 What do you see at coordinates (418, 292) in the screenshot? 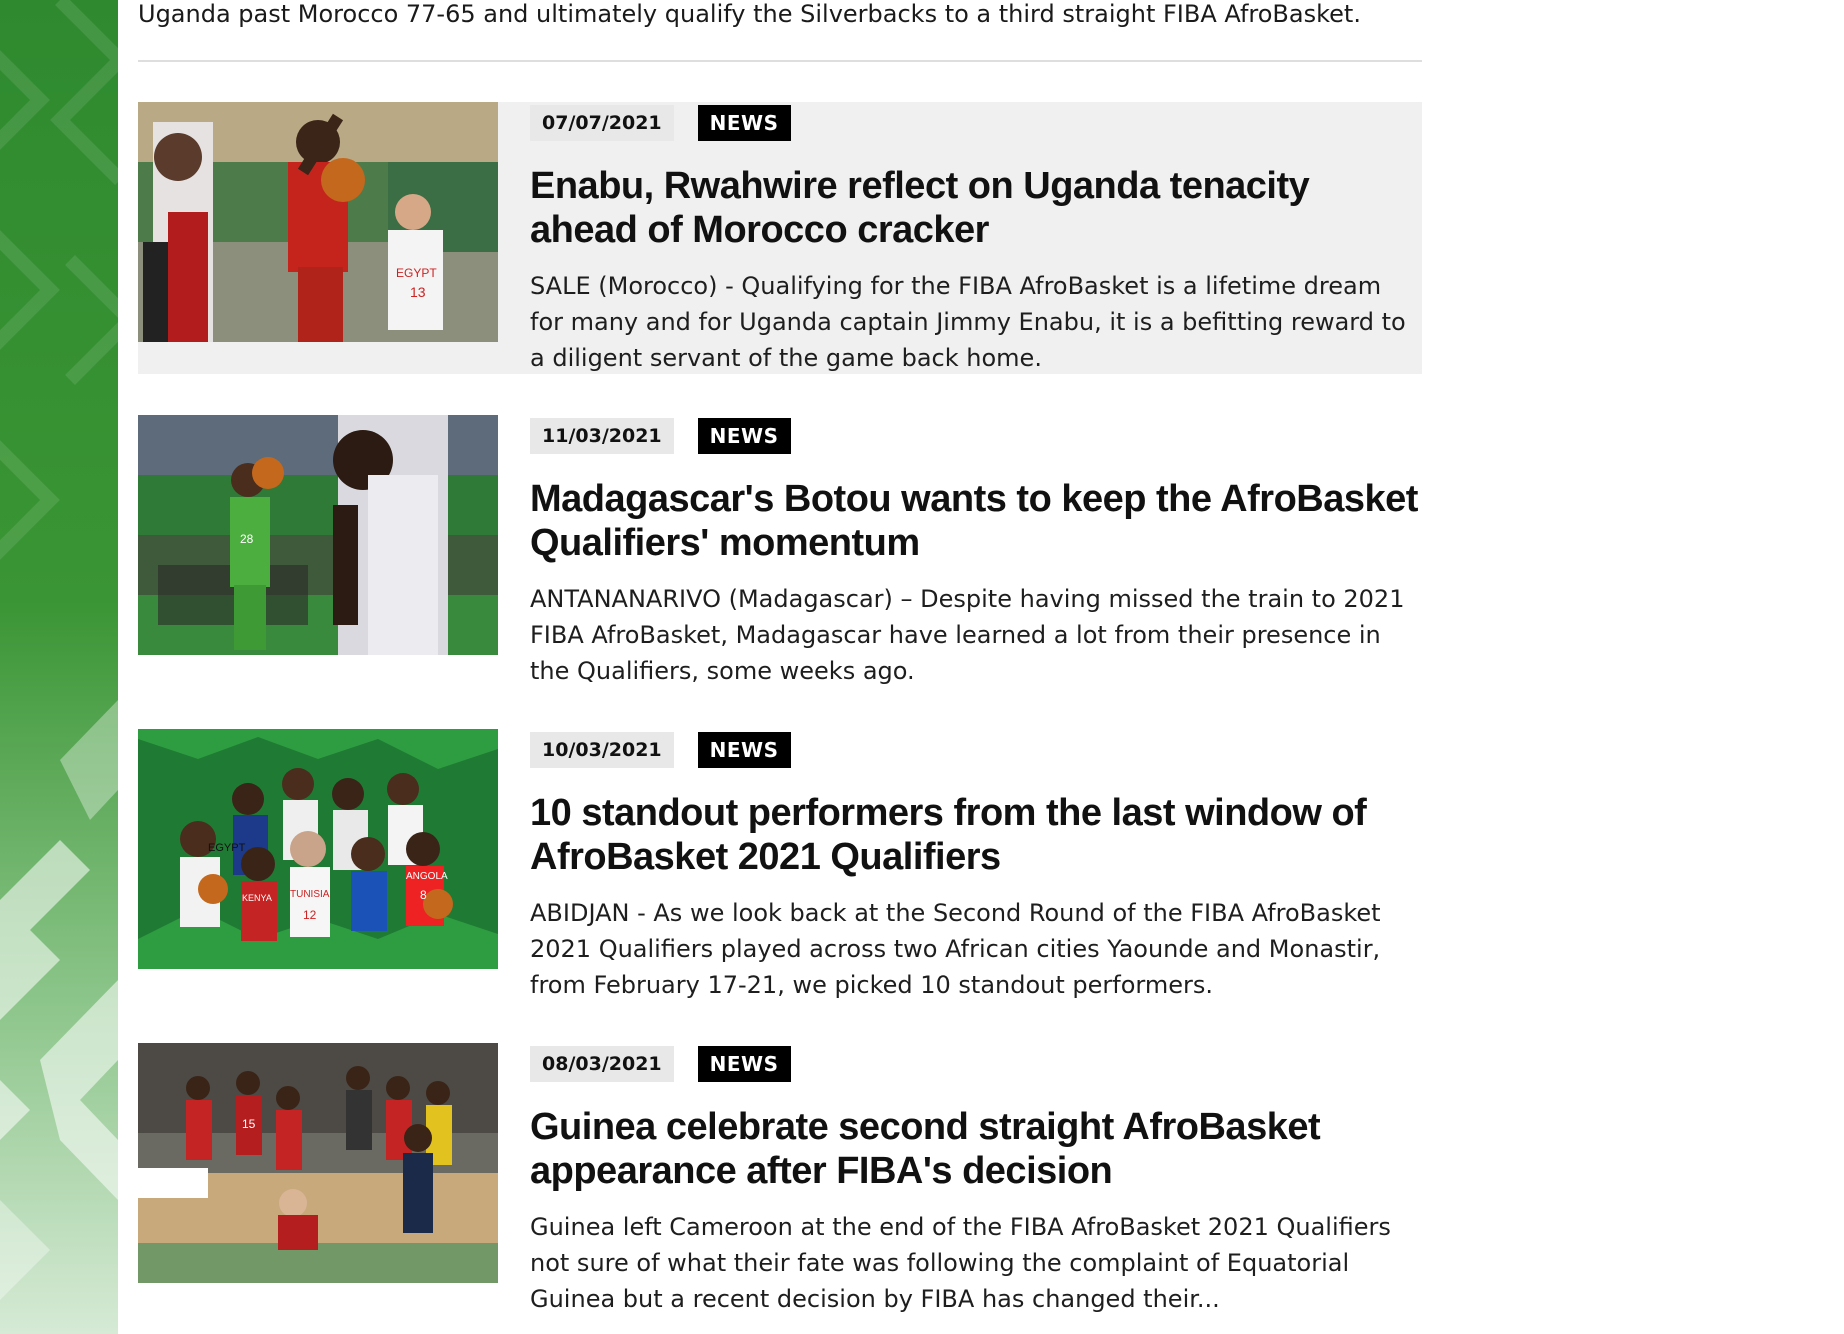
I see `jersey-number: 13` at bounding box center [418, 292].